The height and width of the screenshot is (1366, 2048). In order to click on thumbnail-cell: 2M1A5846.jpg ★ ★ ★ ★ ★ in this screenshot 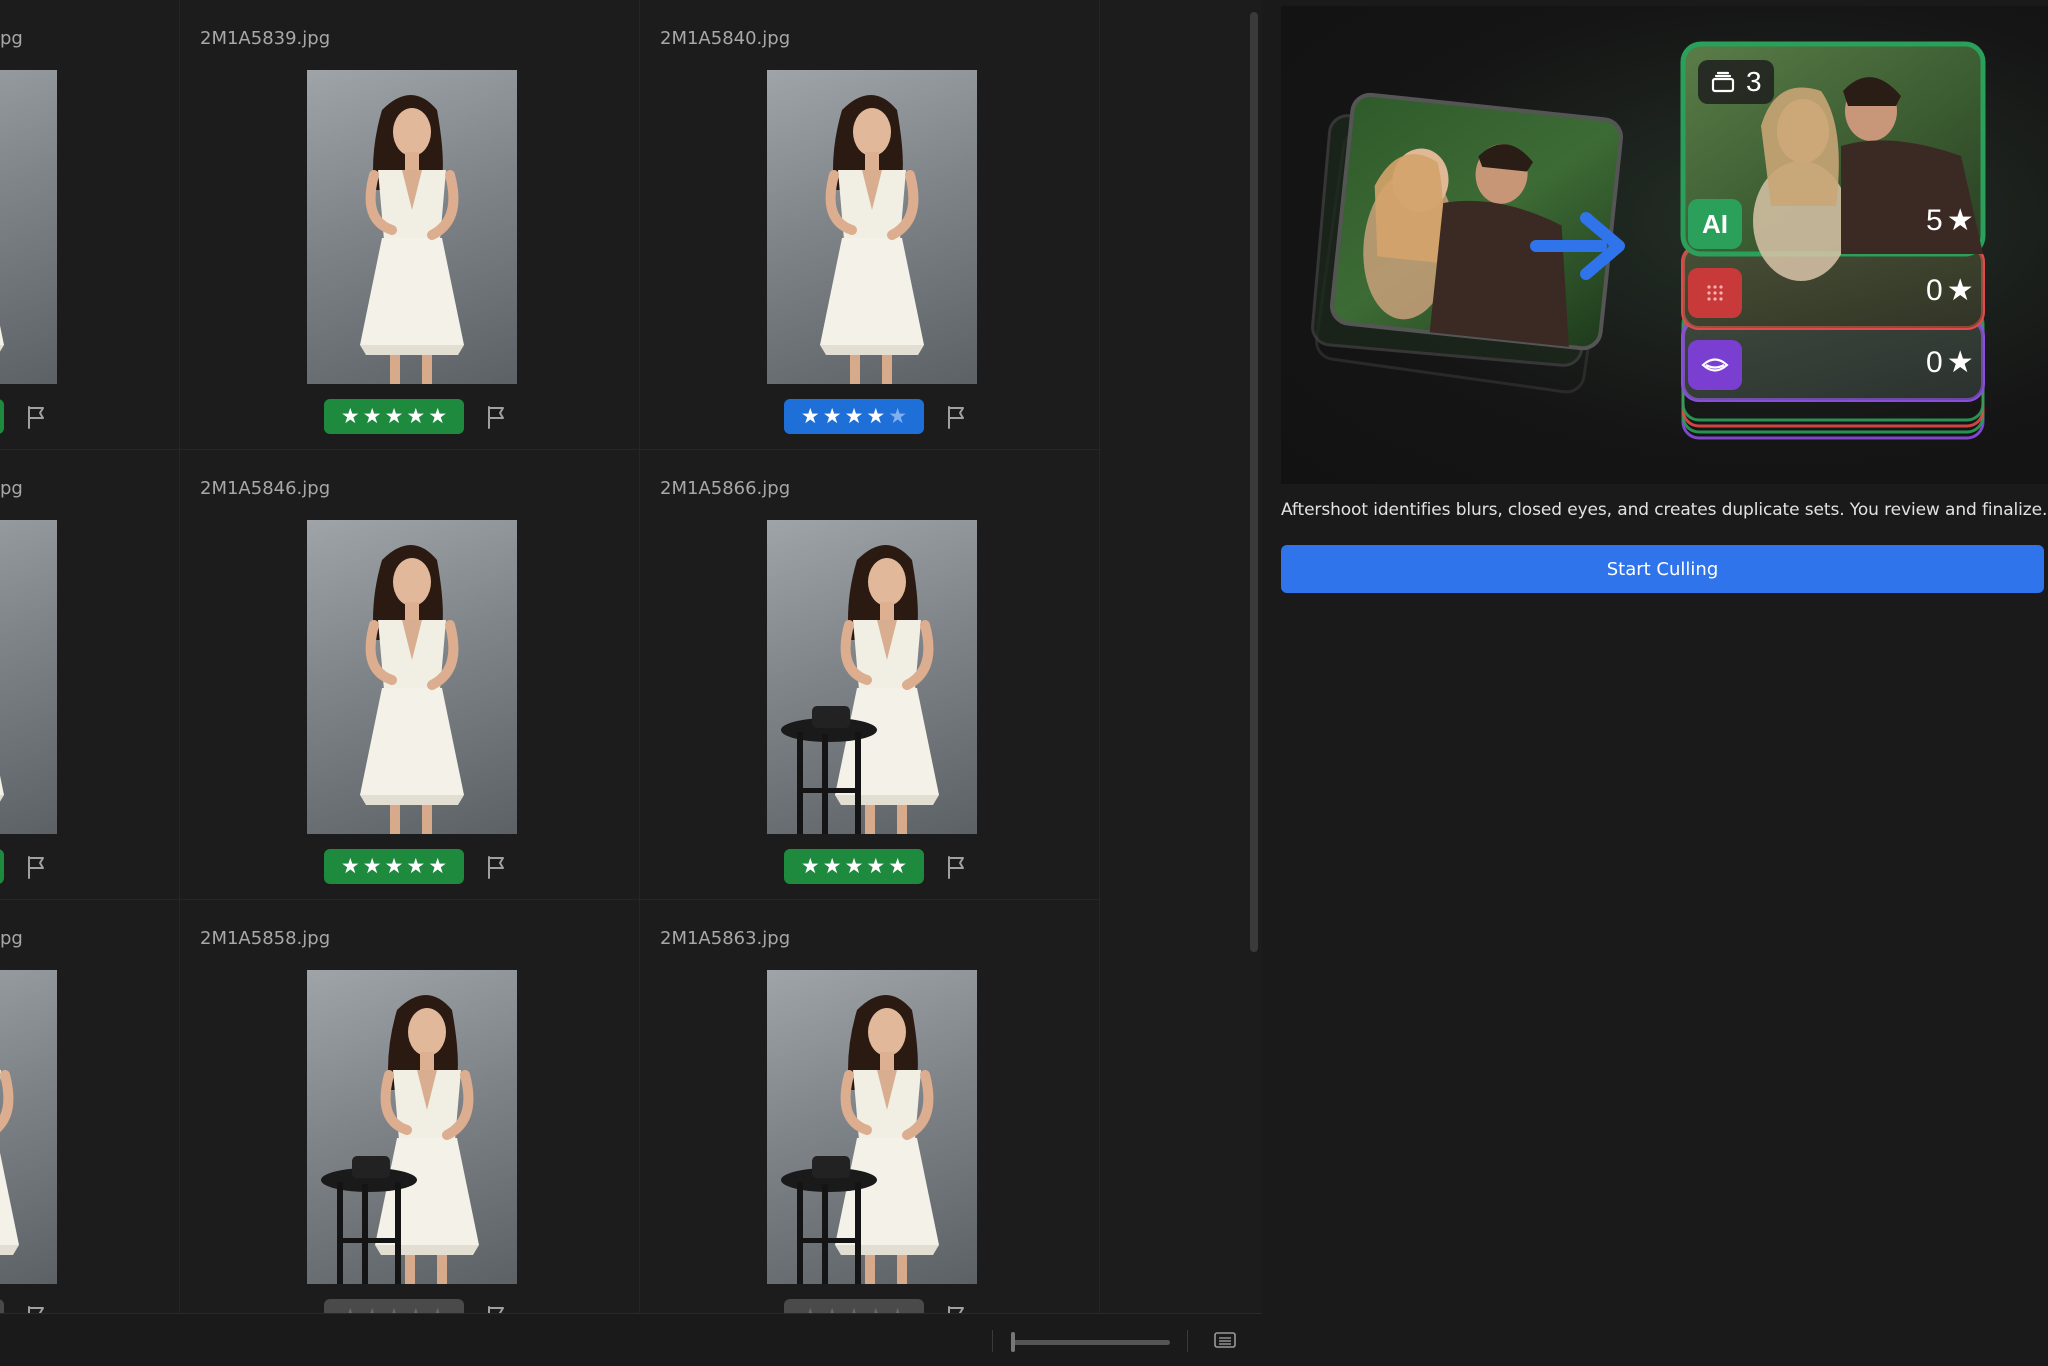, I will do `click(410, 675)`.